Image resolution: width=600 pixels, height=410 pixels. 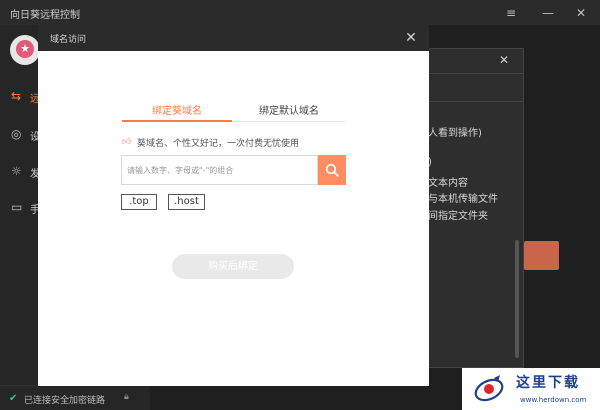 I want to click on background-dialog-close-icon: ✕, so click(x=504, y=60).